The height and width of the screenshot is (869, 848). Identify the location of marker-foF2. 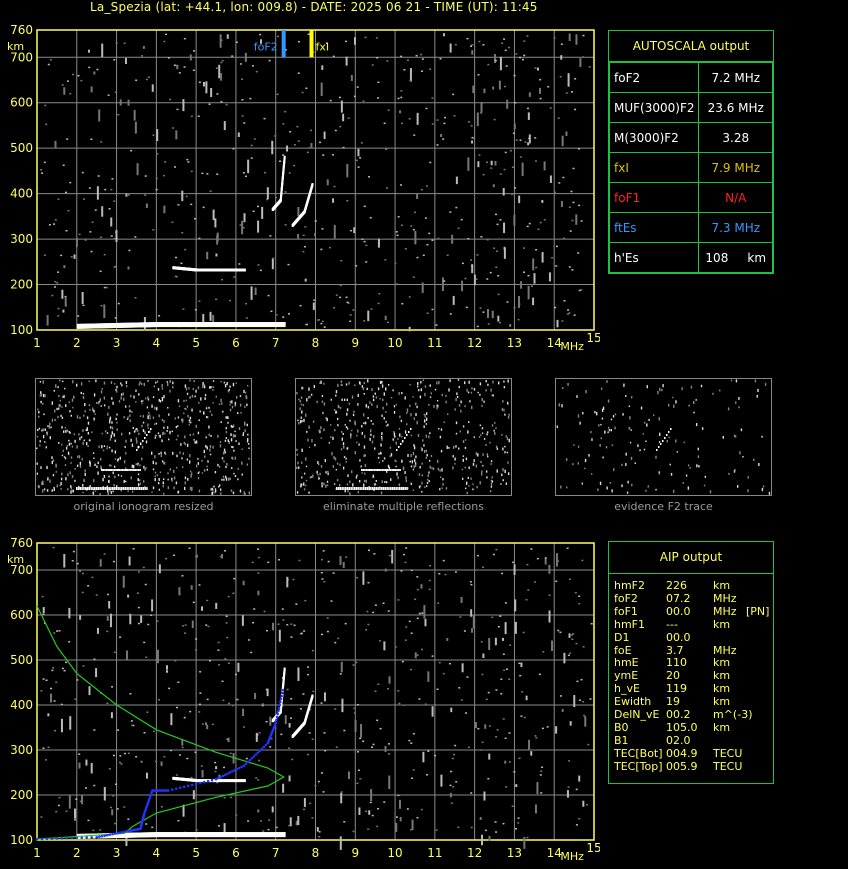
(283, 44).